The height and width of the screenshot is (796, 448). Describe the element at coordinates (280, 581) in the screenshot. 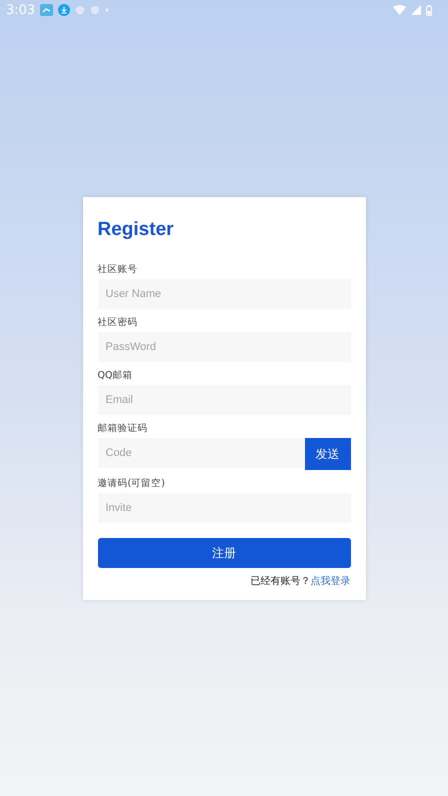

I see `footer-text: 已经有账号？` at that location.